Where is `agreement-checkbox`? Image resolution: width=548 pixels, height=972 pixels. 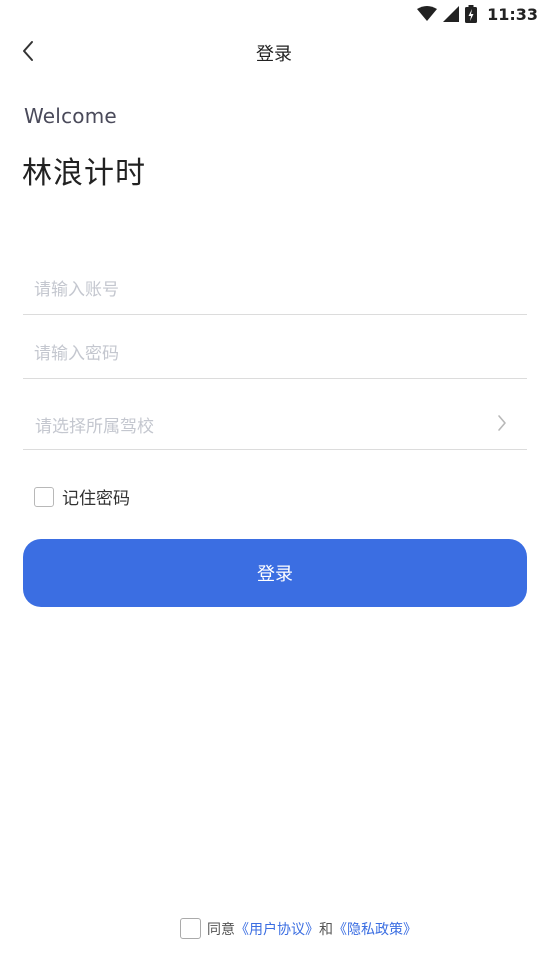 agreement-checkbox is located at coordinates (190, 928).